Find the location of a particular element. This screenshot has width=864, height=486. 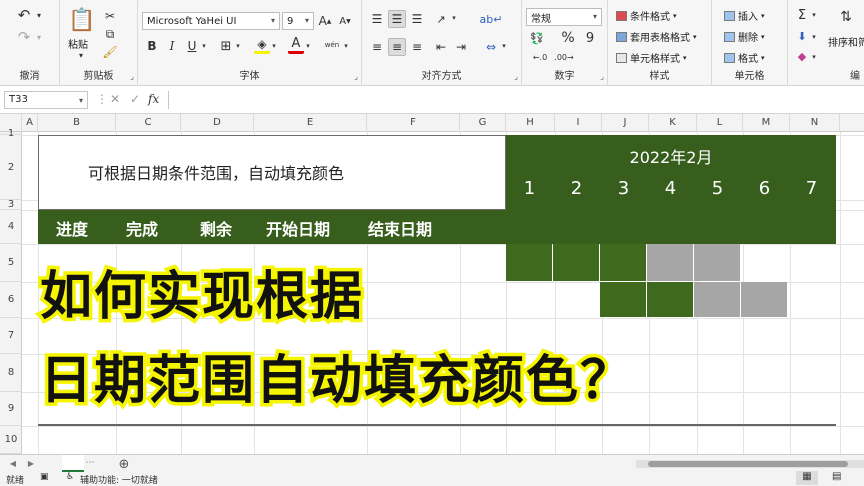

clipboard-launcher-icon: ⌟ is located at coordinates (132, 76).